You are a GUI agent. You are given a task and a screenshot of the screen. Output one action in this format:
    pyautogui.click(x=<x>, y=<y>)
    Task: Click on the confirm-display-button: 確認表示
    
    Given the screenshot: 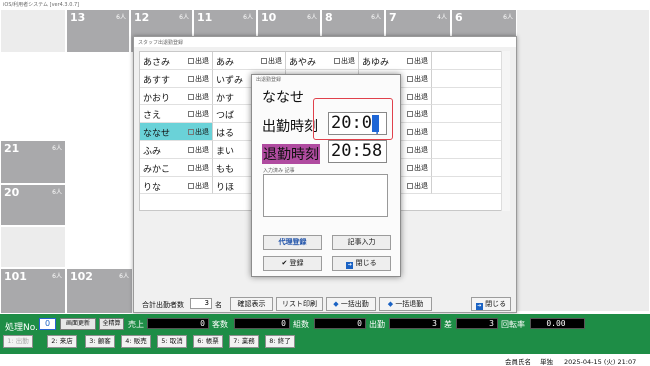 What is the action you would take?
    pyautogui.click(x=251, y=304)
    